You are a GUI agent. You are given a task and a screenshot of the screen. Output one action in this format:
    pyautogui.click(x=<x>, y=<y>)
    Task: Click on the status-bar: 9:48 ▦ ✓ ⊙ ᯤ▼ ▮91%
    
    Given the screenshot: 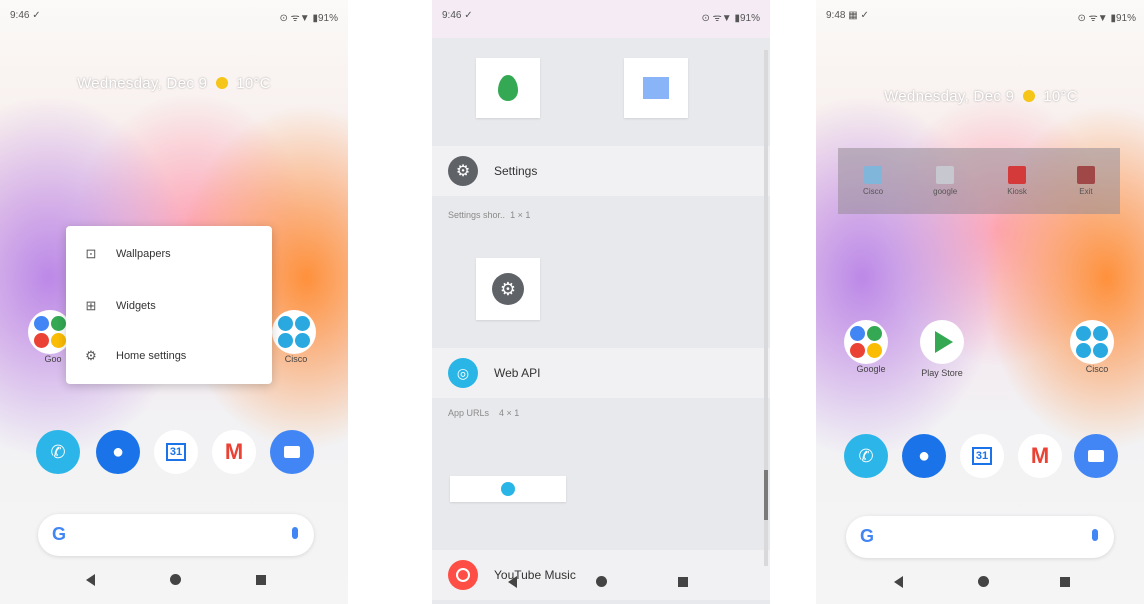 What is the action you would take?
    pyautogui.click(x=981, y=18)
    